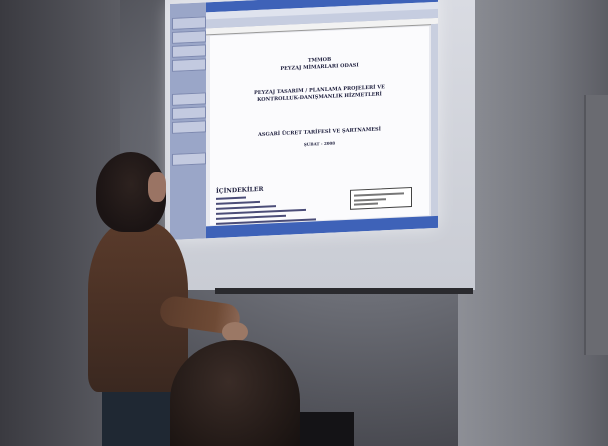 This screenshot has height=446, width=608. I want to click on chair, so click(323, 429).